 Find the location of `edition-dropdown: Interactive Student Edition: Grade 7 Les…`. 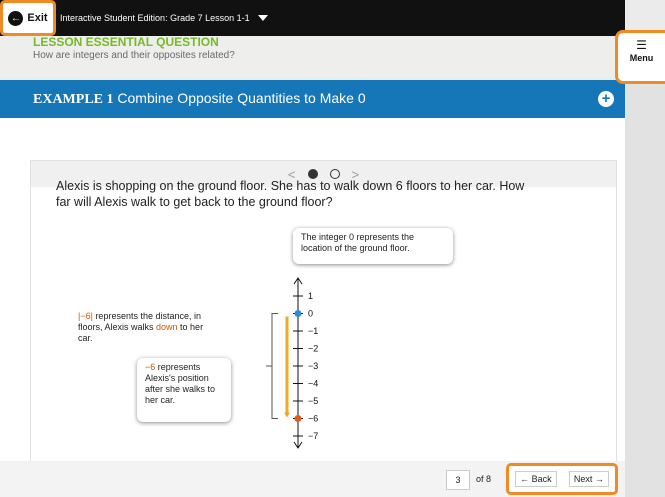

edition-dropdown: Interactive Student Edition: Grade 7 Les… is located at coordinates (164, 18).